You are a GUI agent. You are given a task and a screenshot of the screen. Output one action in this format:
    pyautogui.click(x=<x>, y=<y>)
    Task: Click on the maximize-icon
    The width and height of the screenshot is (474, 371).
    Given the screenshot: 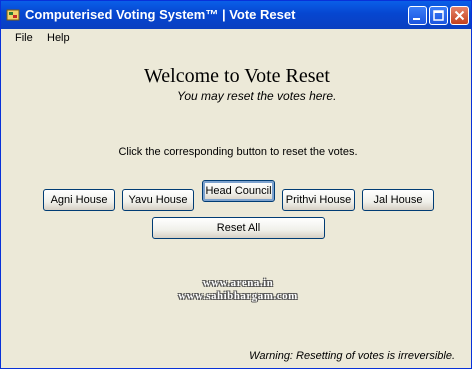 What is the action you would take?
    pyautogui.click(x=438, y=15)
    